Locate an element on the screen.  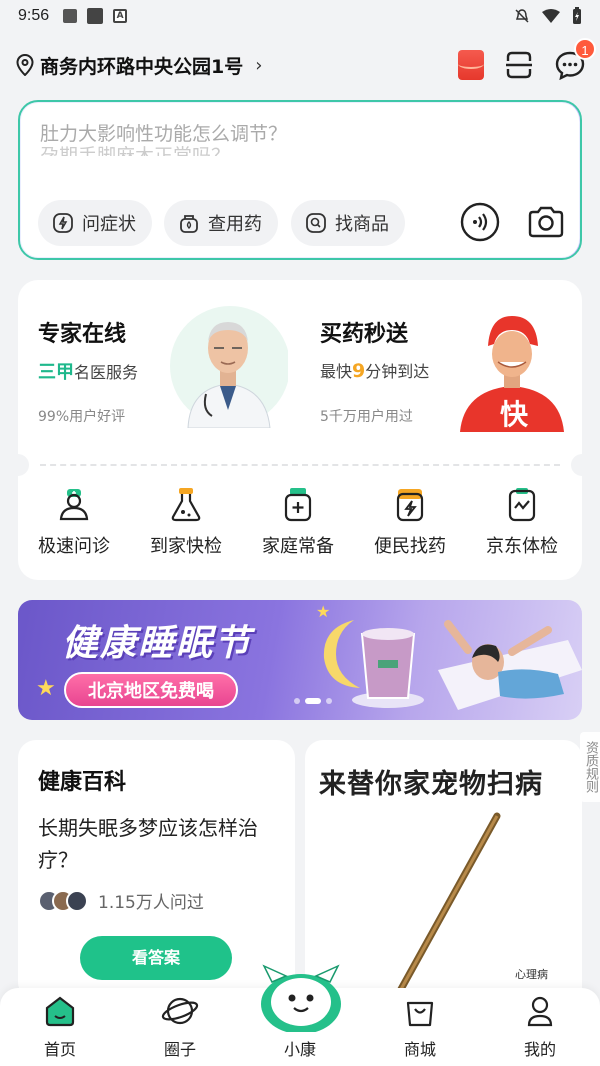
symptom-icon is located at coordinates (63, 223).